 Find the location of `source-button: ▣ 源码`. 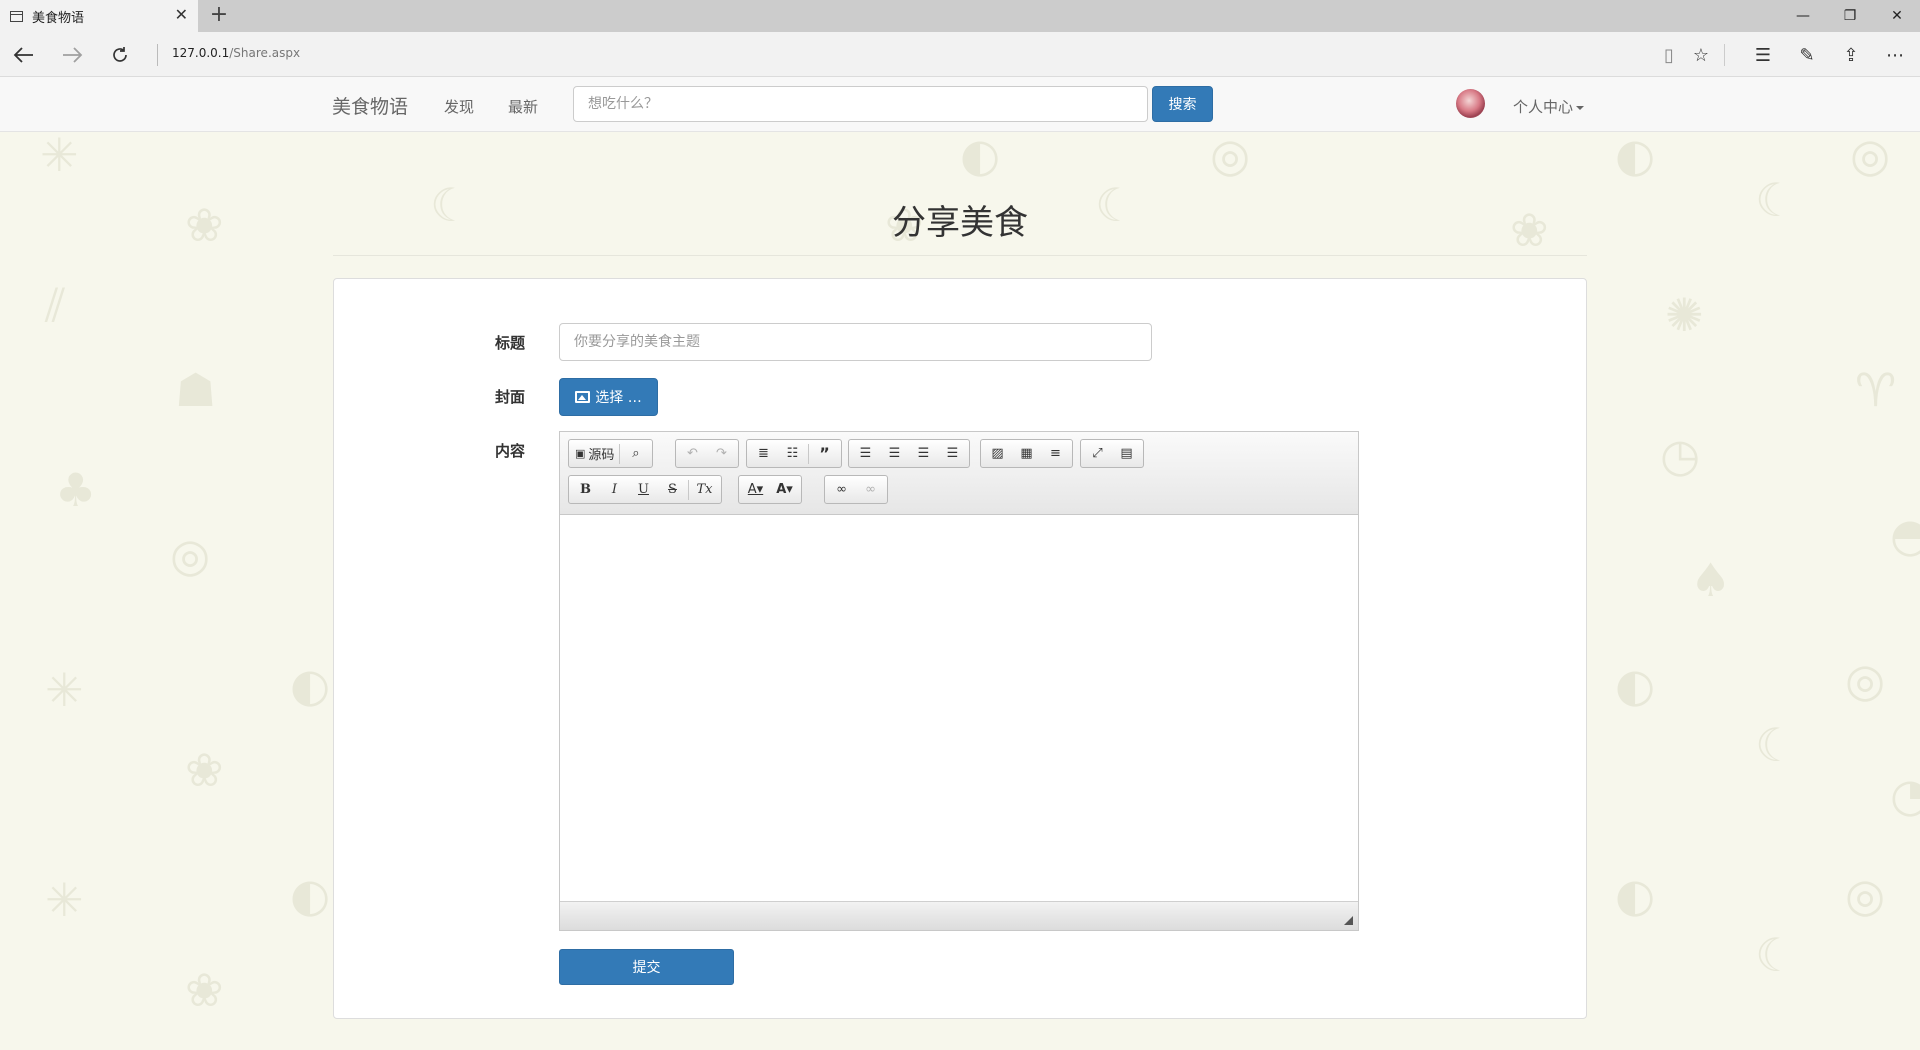

source-button: ▣ 源码 is located at coordinates (594, 453).